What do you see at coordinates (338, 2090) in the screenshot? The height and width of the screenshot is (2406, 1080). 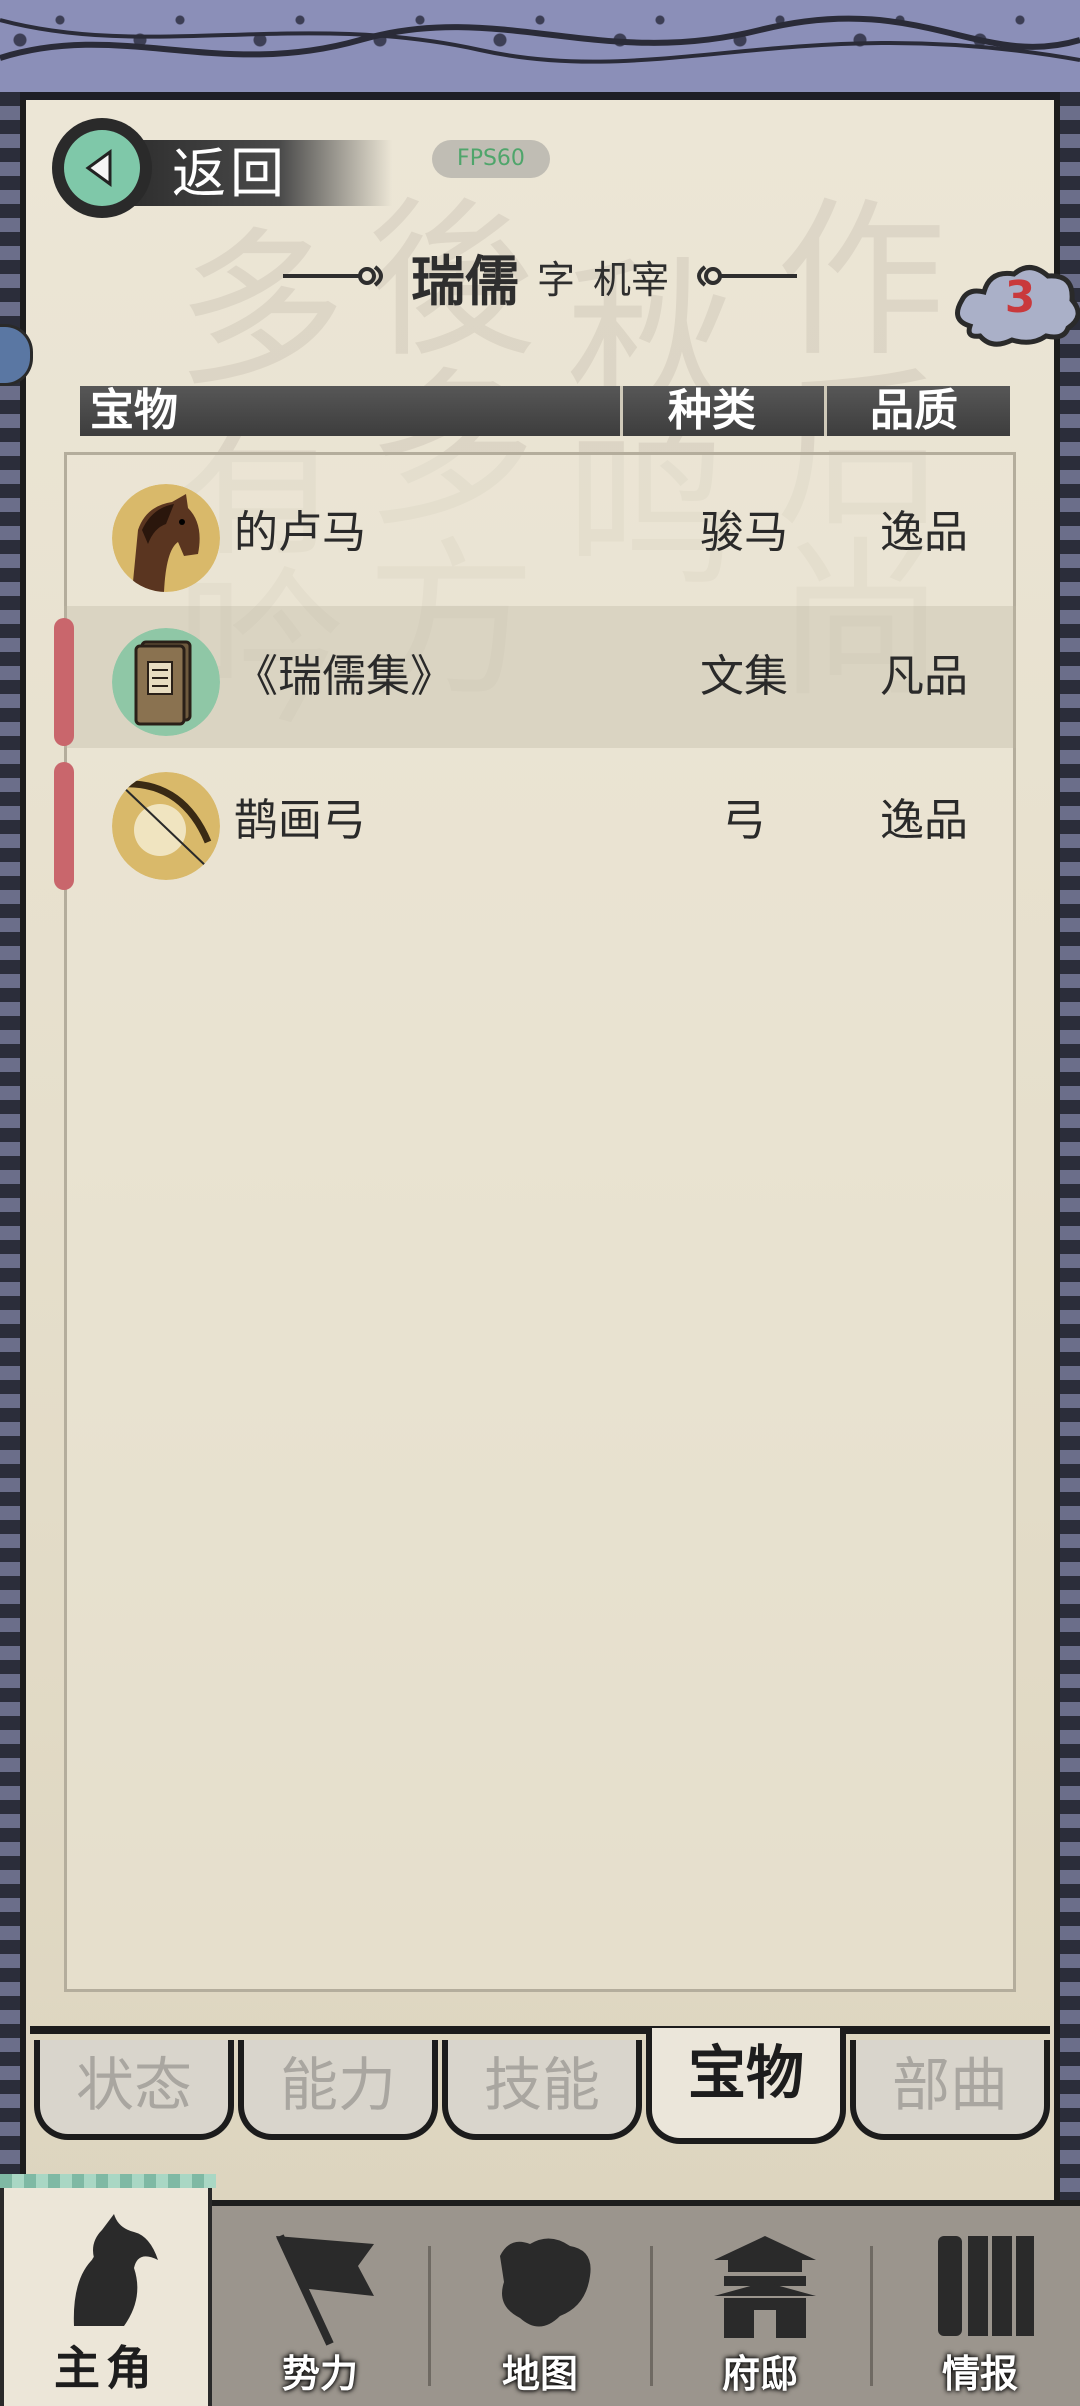 I see `tab-abilities: 能力` at bounding box center [338, 2090].